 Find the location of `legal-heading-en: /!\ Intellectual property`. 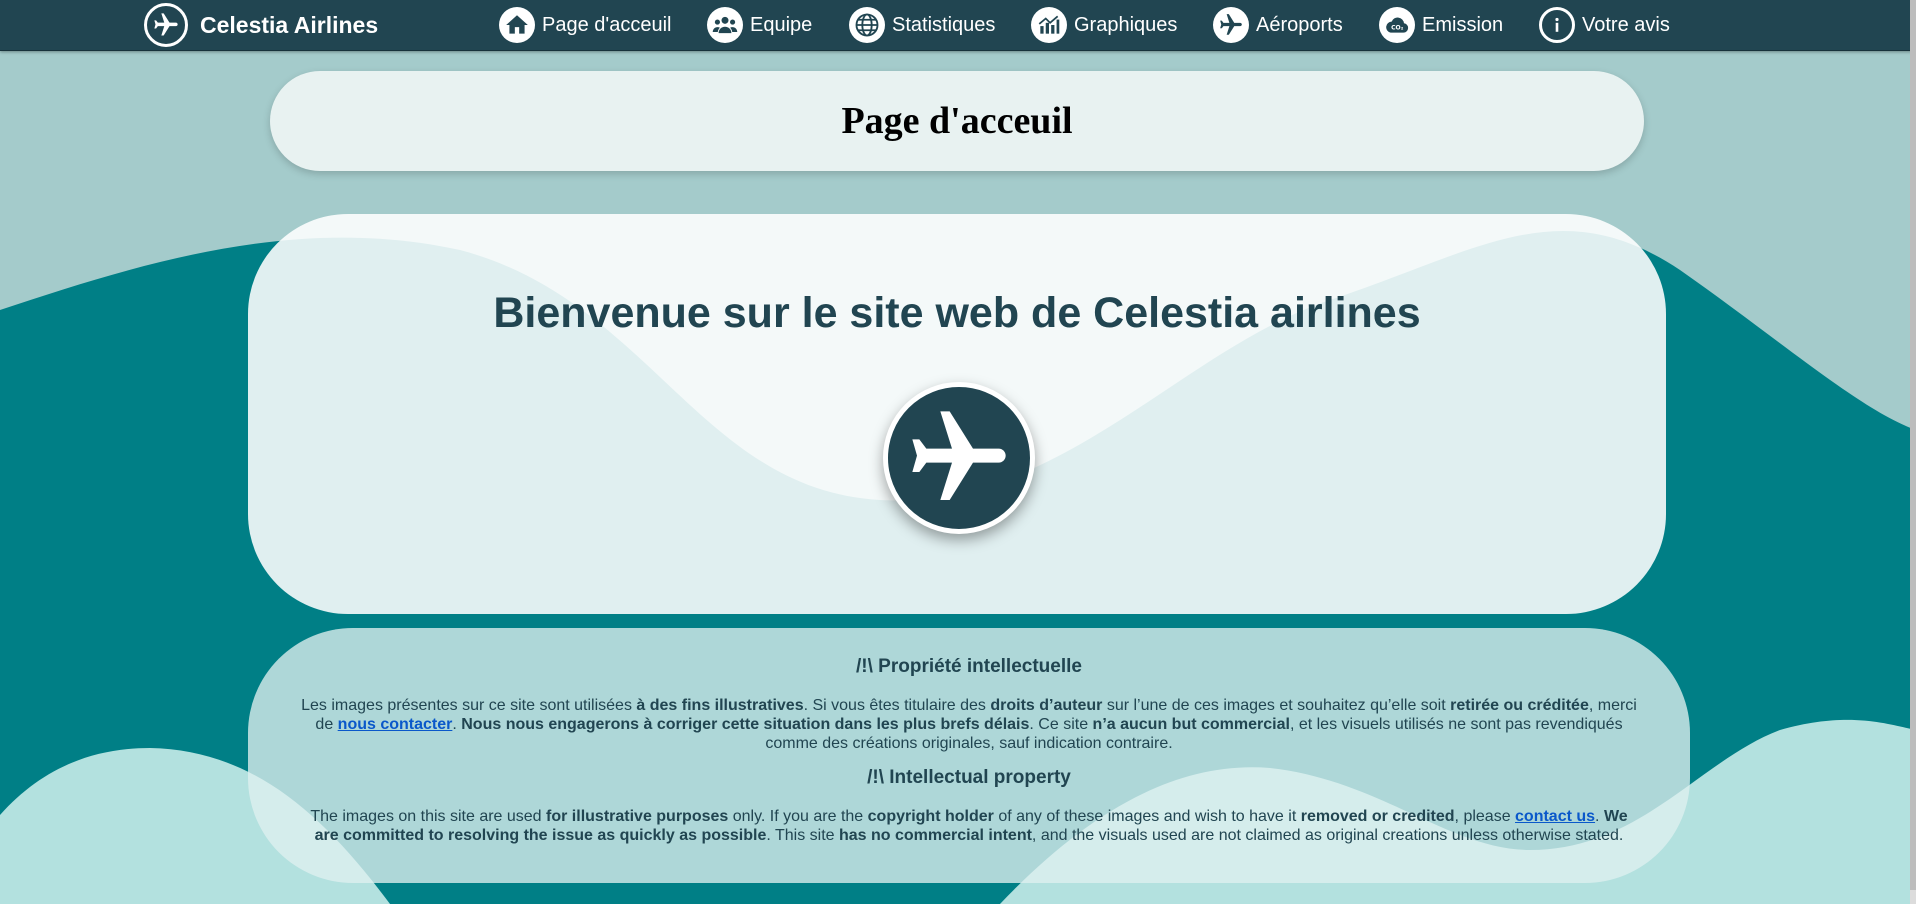

legal-heading-en: /!\ Intellectual property is located at coordinates (969, 777).